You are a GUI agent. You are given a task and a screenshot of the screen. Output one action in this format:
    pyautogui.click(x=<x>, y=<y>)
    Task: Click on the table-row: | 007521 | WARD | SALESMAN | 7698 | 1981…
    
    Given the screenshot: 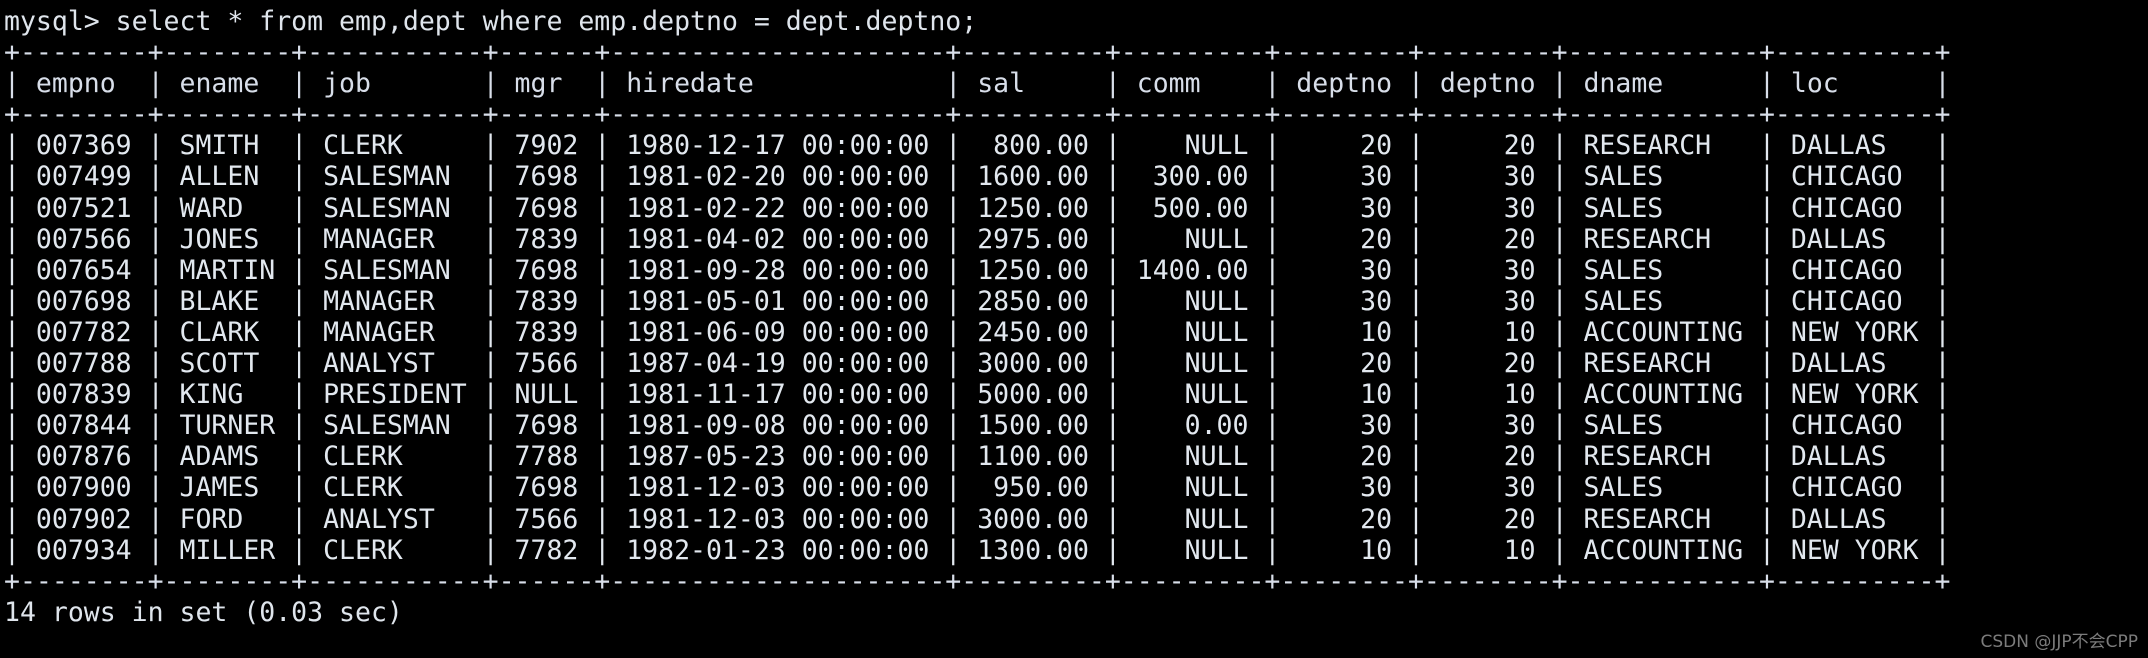 What is the action you would take?
    pyautogui.click(x=977, y=208)
    